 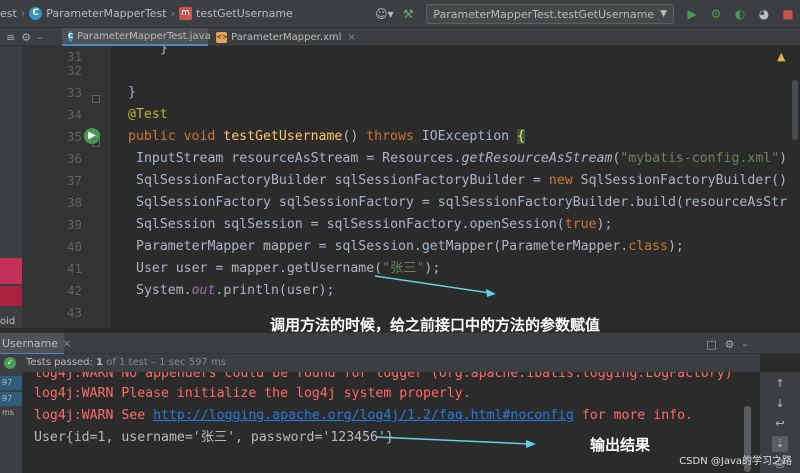 What do you see at coordinates (74, 114) in the screenshot?
I see `line-number: 34` at bounding box center [74, 114].